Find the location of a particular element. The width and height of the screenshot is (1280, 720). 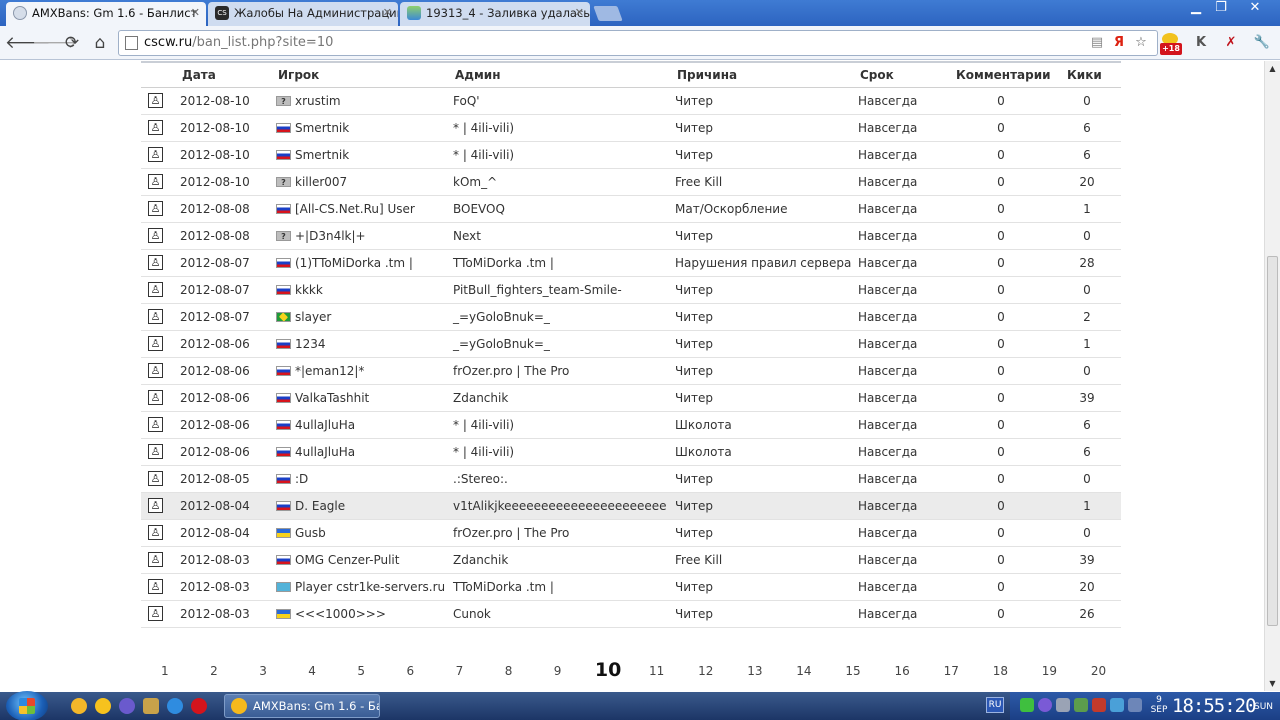

vertical-scrollbar: ▲ ▼ is located at coordinates (1272, 376).